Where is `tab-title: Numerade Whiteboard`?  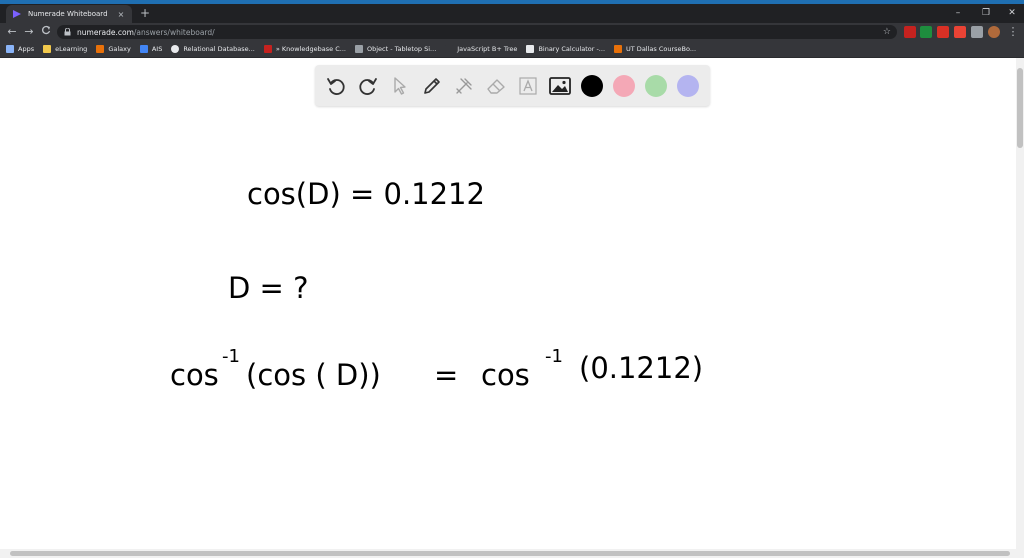
tab-title: Numerade Whiteboard is located at coordinates (68, 14).